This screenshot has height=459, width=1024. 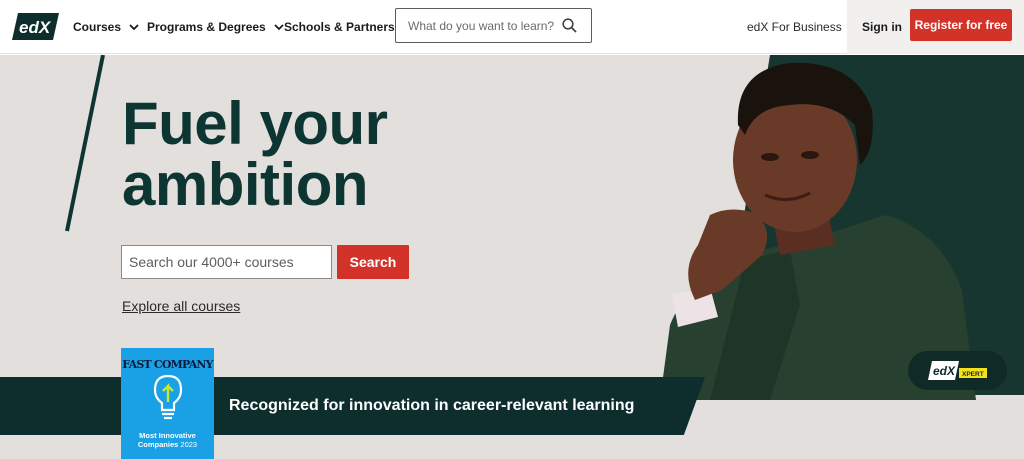 I want to click on search-icon, so click(x=569, y=25).